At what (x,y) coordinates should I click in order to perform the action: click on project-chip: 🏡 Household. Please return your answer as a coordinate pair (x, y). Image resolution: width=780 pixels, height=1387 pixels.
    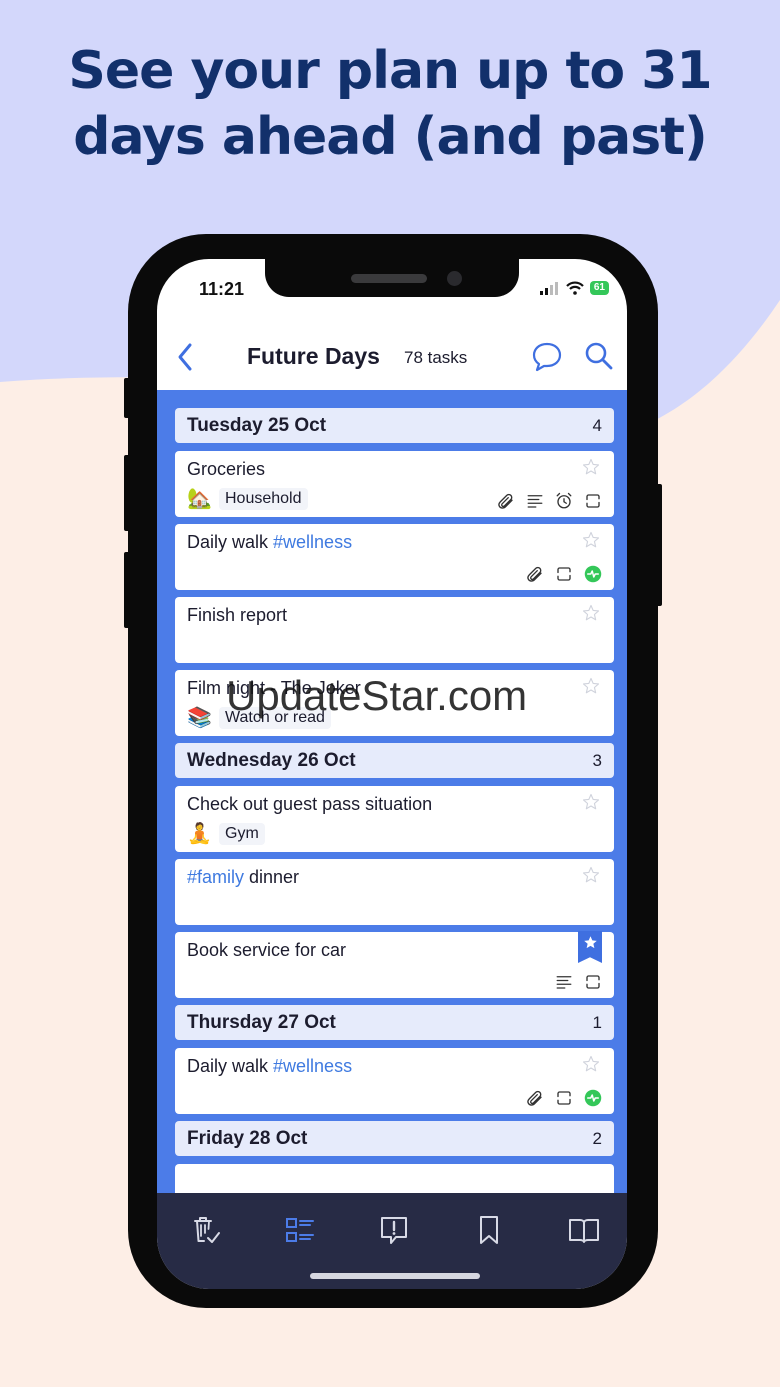
    Looking at the image, I should click on (247, 499).